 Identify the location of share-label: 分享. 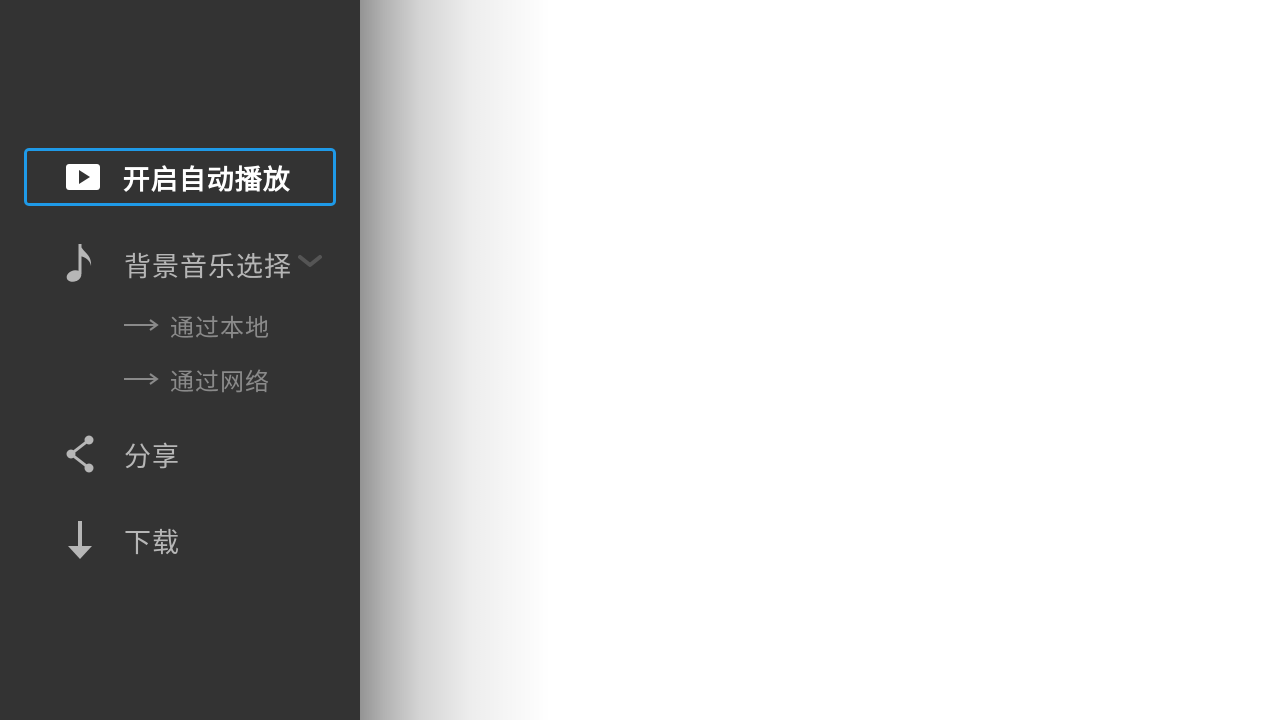
(152, 457).